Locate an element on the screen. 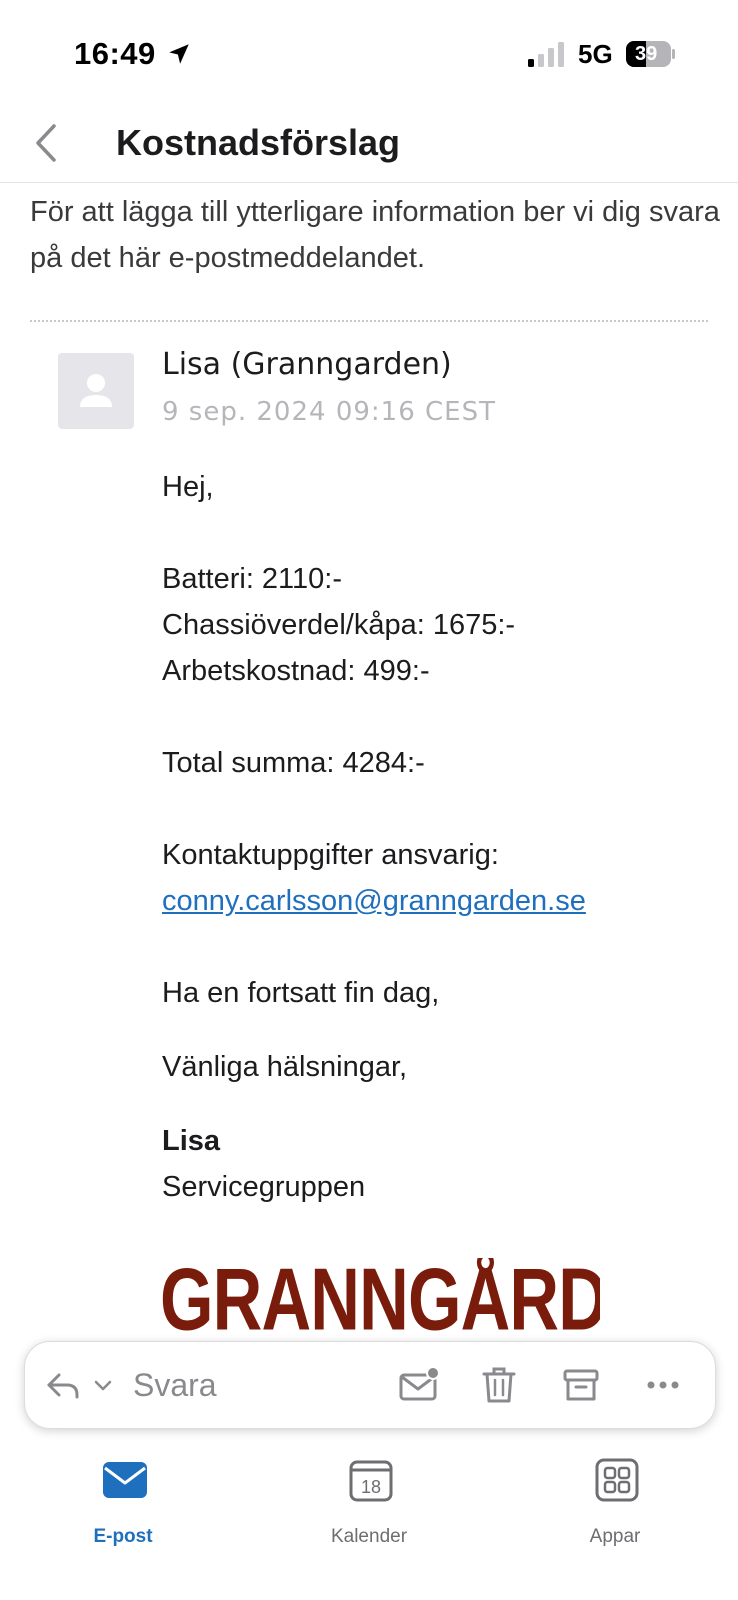 The height and width of the screenshot is (1600, 738). greeting: Hej, is located at coordinates (188, 487).